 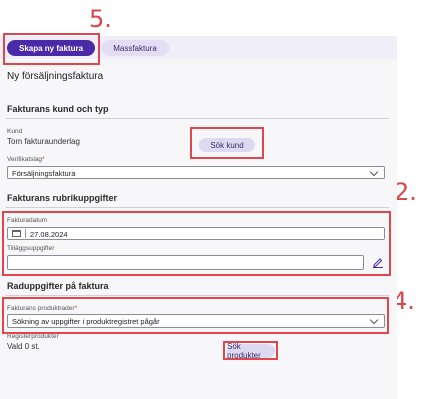 What do you see at coordinates (196, 172) in the screenshot?
I see `verifikatslag-select: Försäljningsfaktura` at bounding box center [196, 172].